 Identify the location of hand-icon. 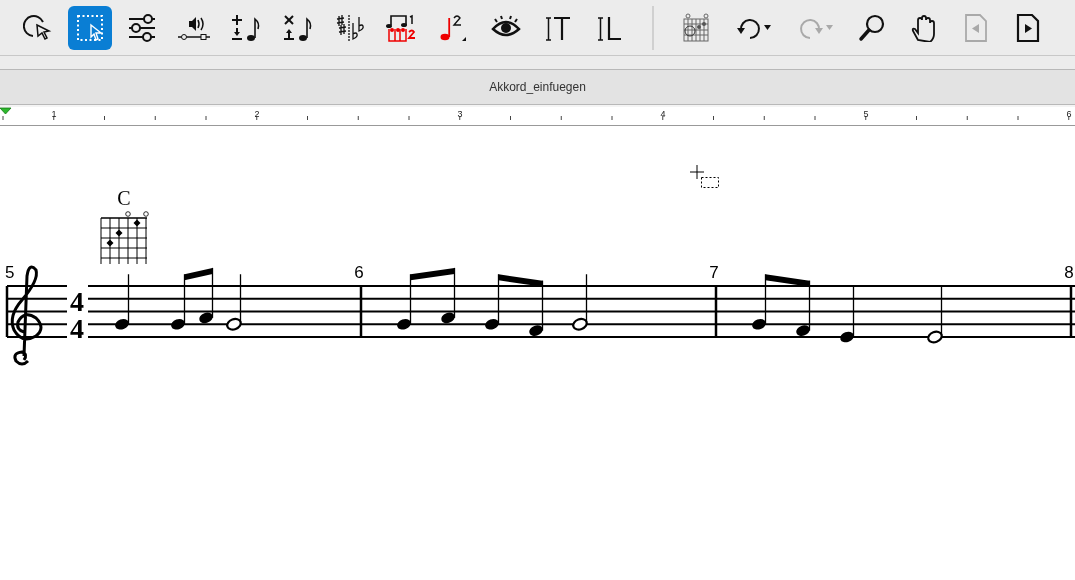
(924, 27).